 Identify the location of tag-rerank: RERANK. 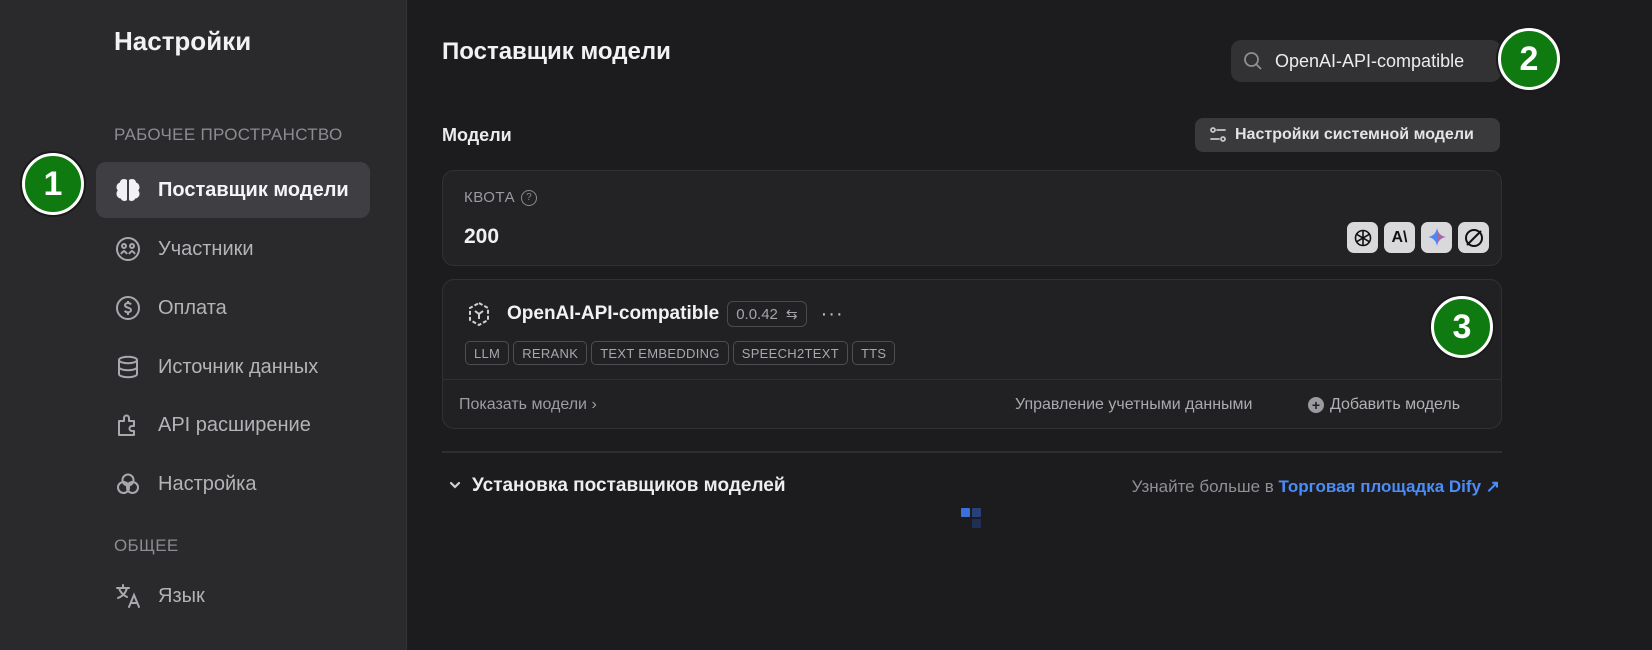
(550, 353).